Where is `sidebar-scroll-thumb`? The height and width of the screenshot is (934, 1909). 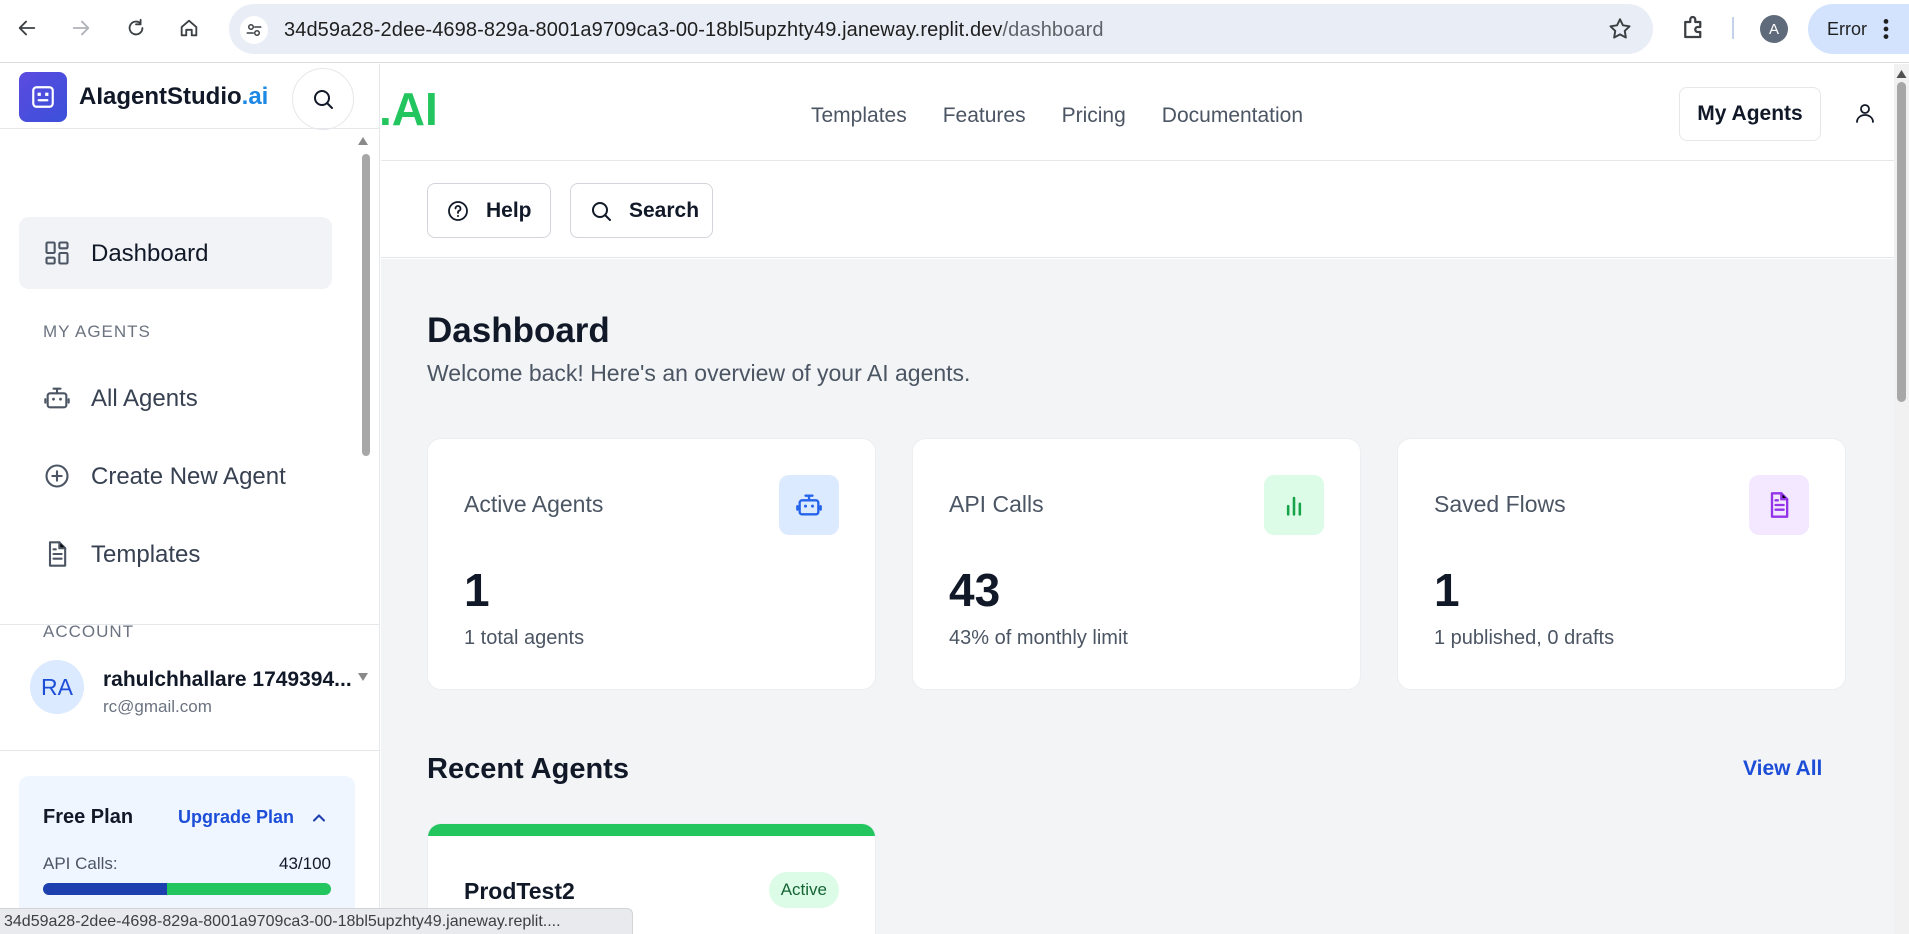 sidebar-scroll-thumb is located at coordinates (366, 305).